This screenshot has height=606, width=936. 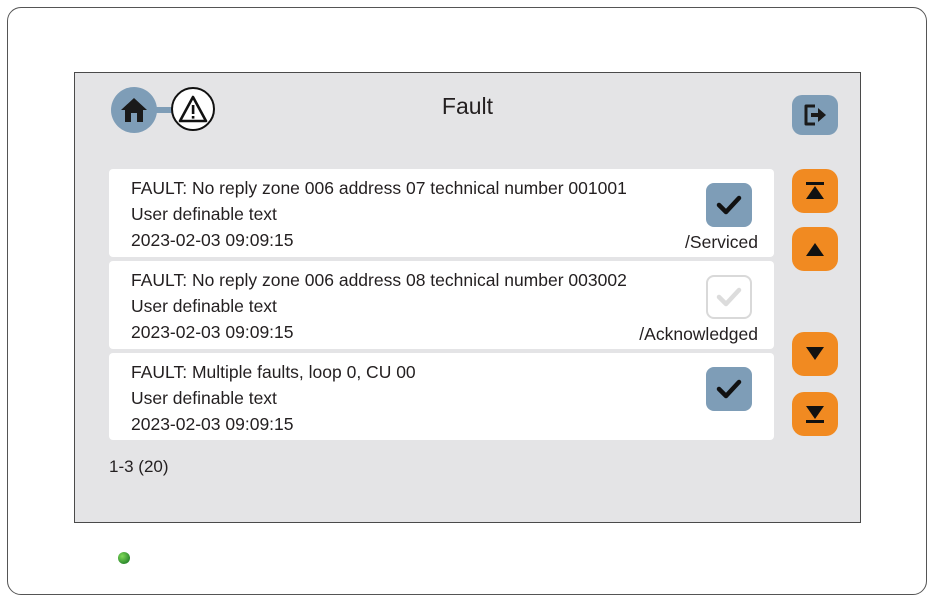 I want to click on scroll-down-button, so click(x=815, y=354).